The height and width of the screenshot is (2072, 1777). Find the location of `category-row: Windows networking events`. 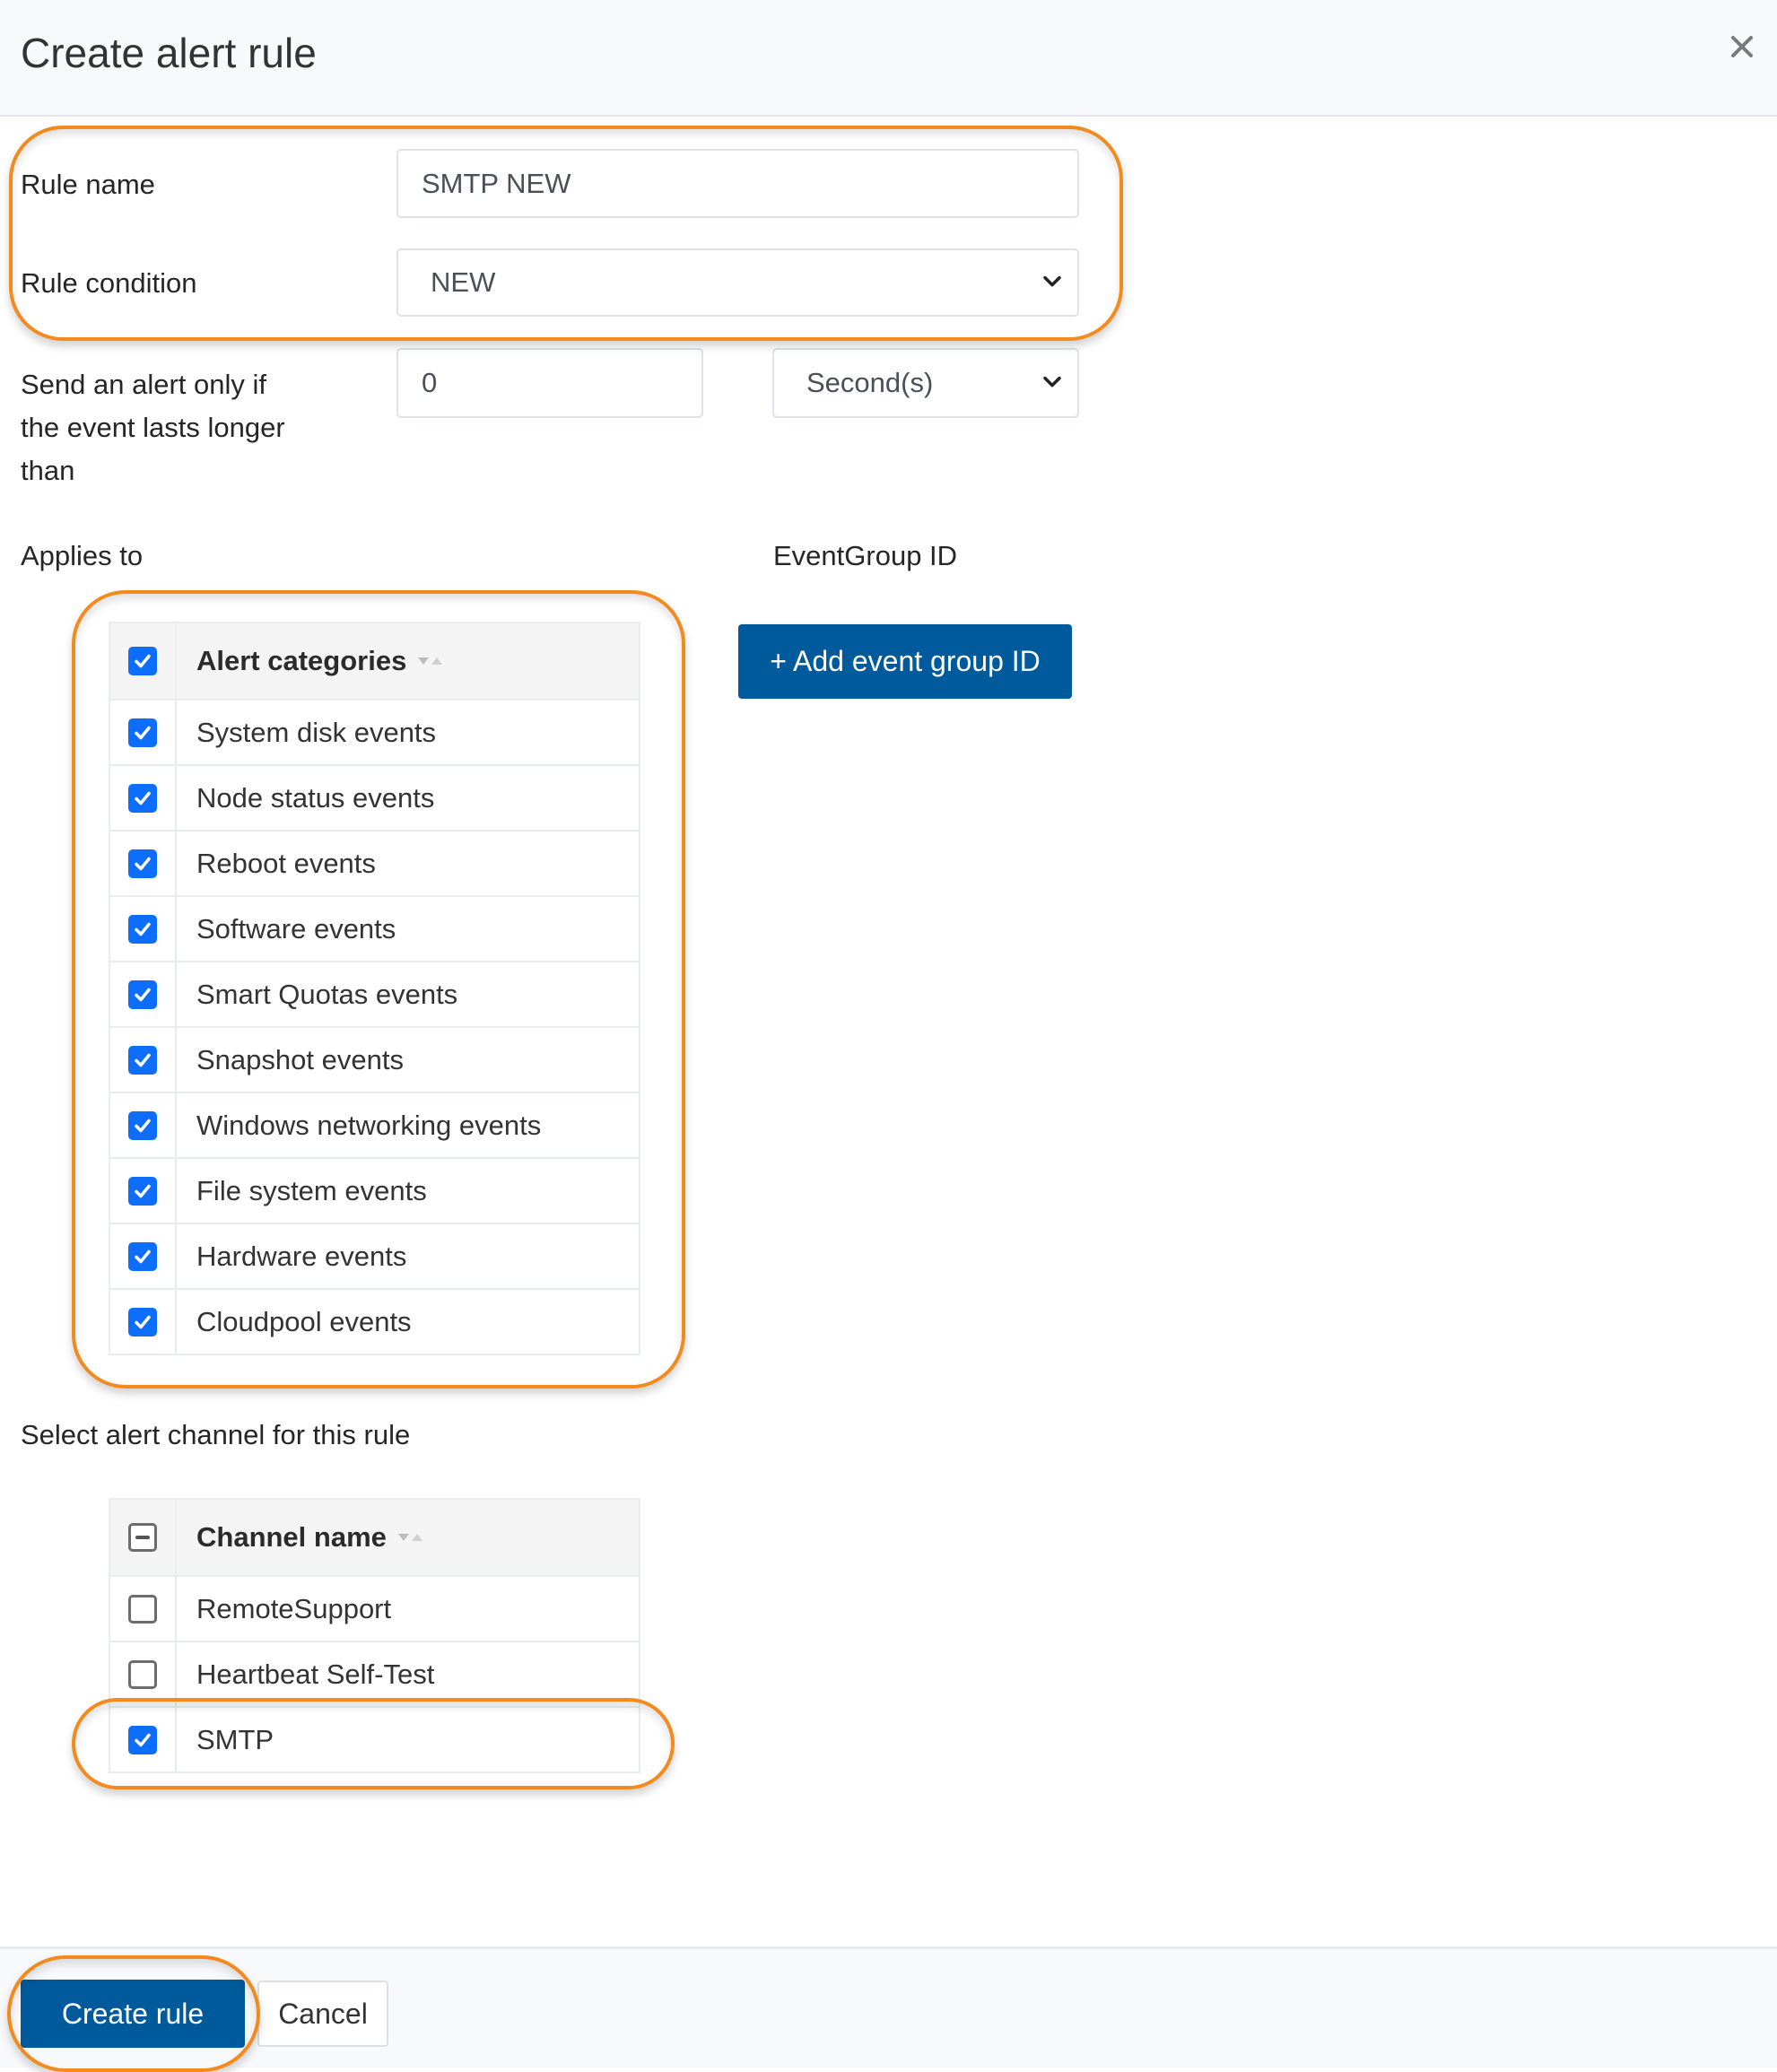

category-row: Windows networking events is located at coordinates (374, 1124).